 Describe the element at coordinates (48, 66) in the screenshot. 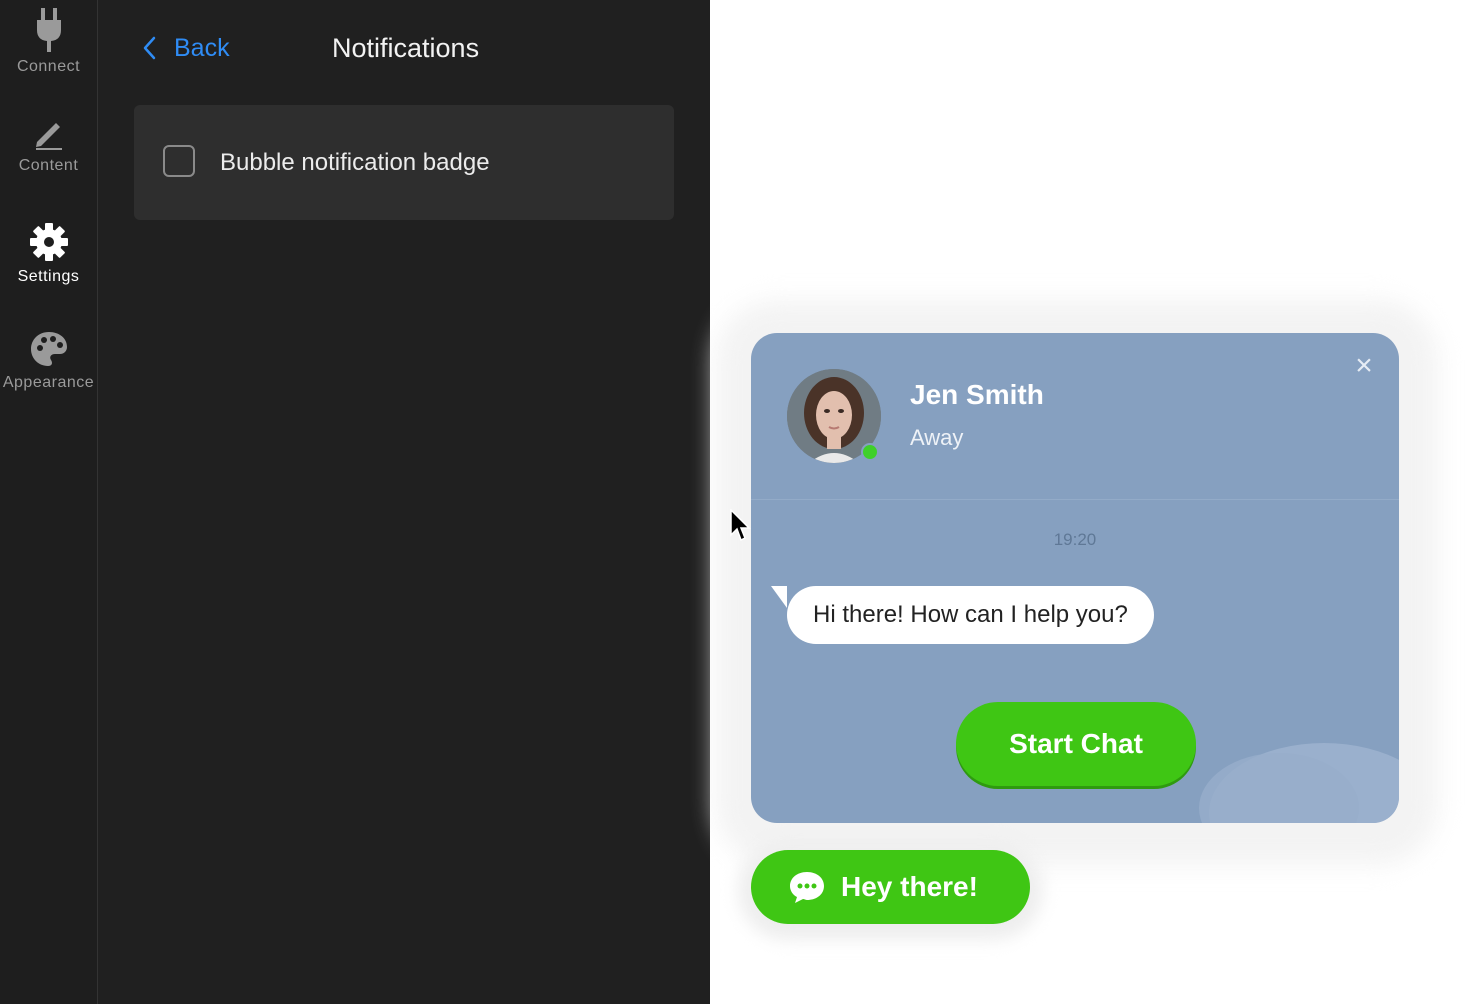

I see `sidebar-item-label: Connect` at that location.